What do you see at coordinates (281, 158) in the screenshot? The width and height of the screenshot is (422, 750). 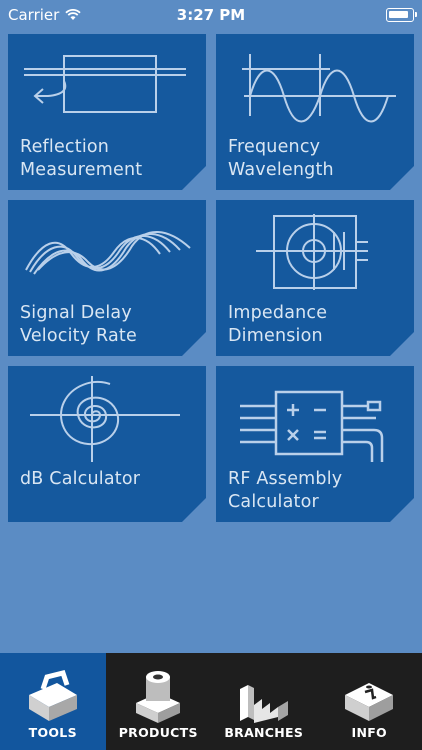 I see `tool-label: Frequency Wavelength` at bounding box center [281, 158].